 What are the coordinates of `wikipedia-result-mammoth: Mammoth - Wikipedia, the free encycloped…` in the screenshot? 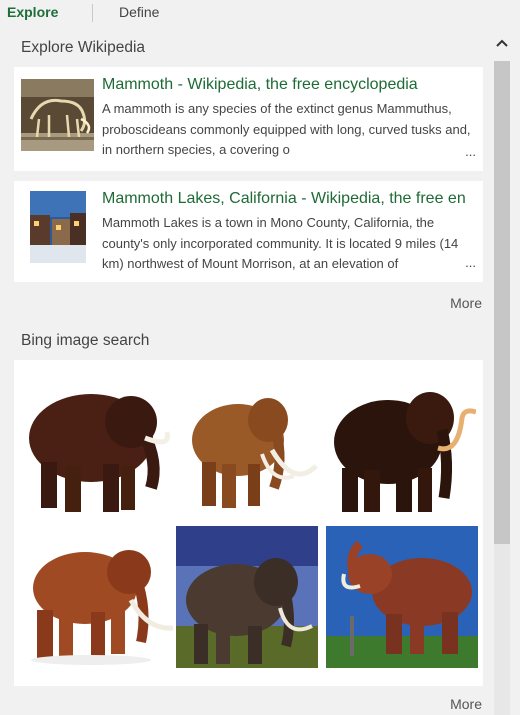 It's located at (248, 119).